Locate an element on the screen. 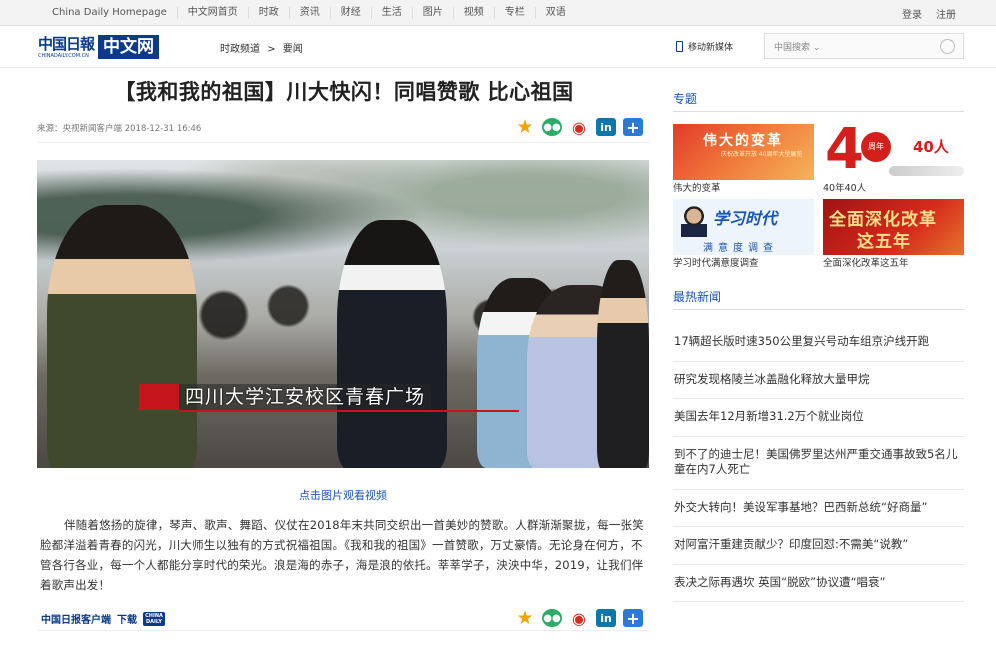  nav-link-photos: 图片 is located at coordinates (433, 13).